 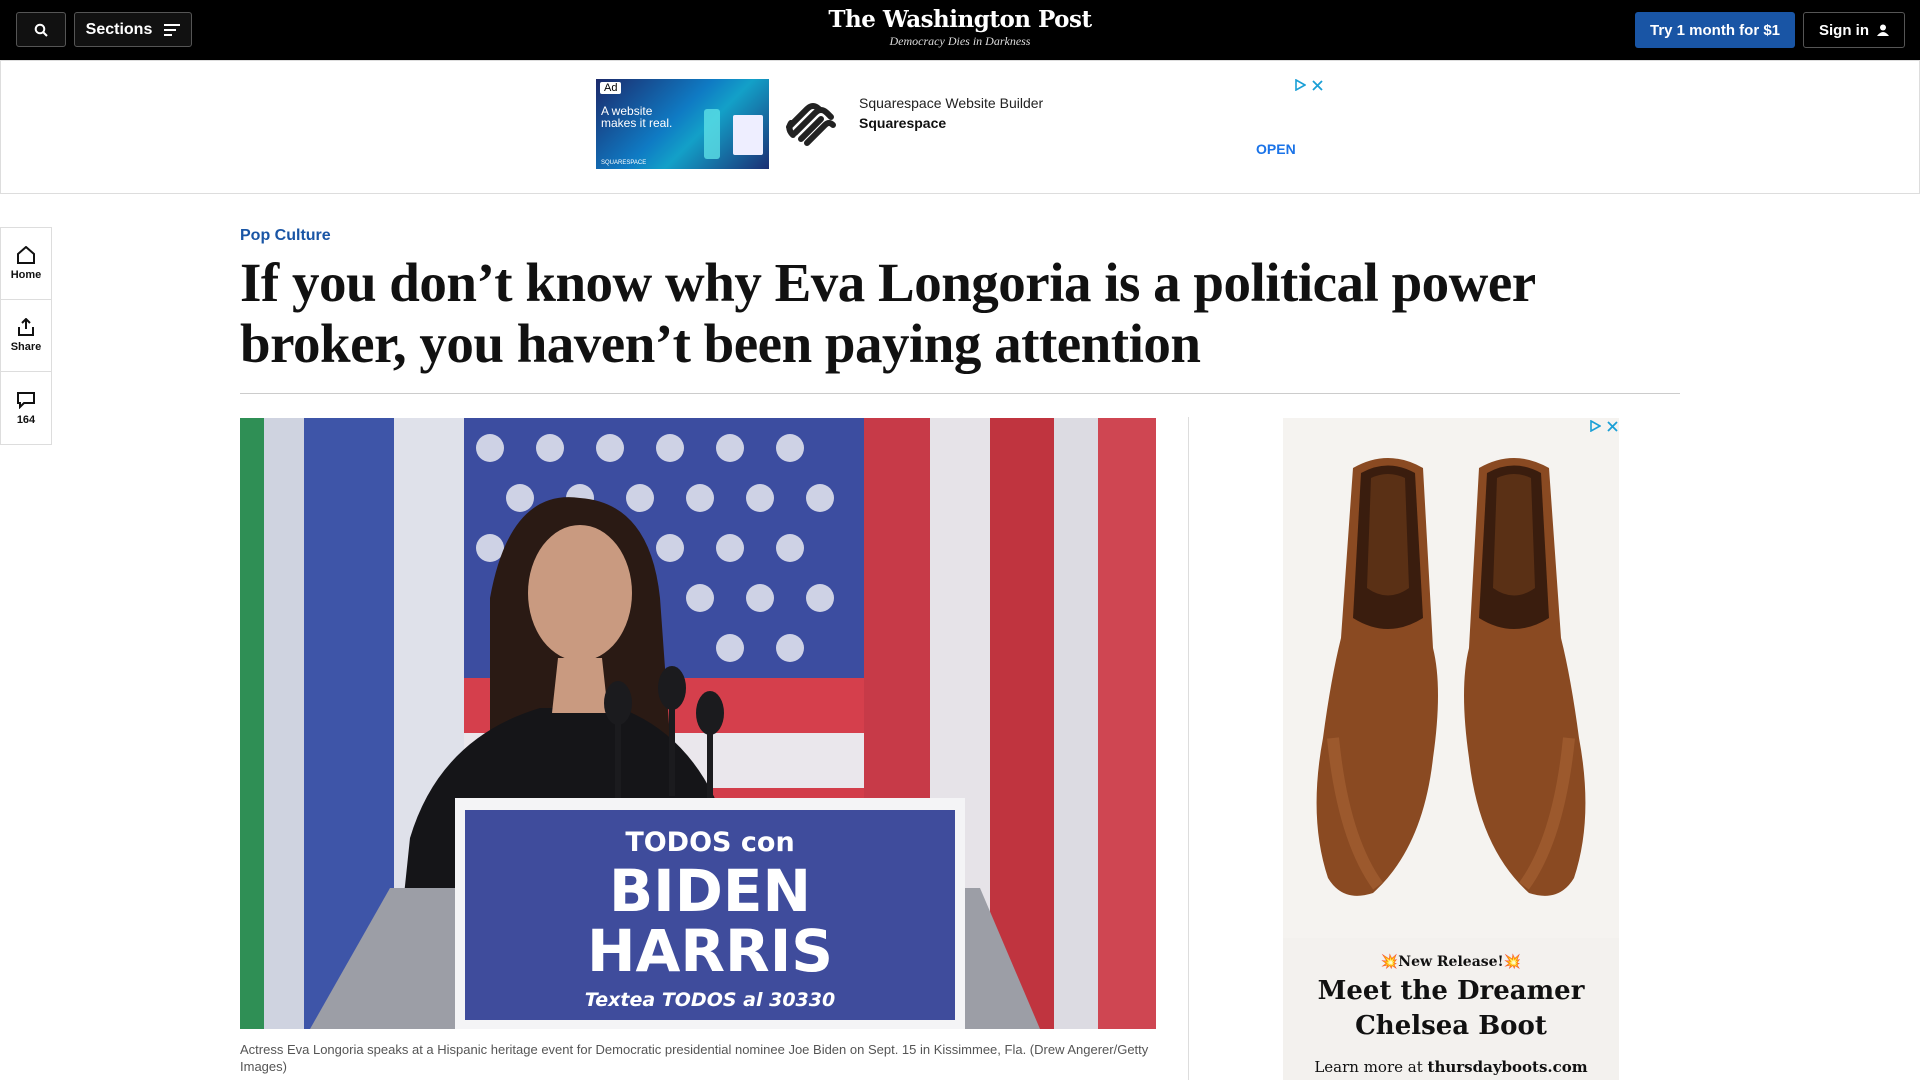 What do you see at coordinates (960, 19) in the screenshot?
I see `logo-title: The Washington Post` at bounding box center [960, 19].